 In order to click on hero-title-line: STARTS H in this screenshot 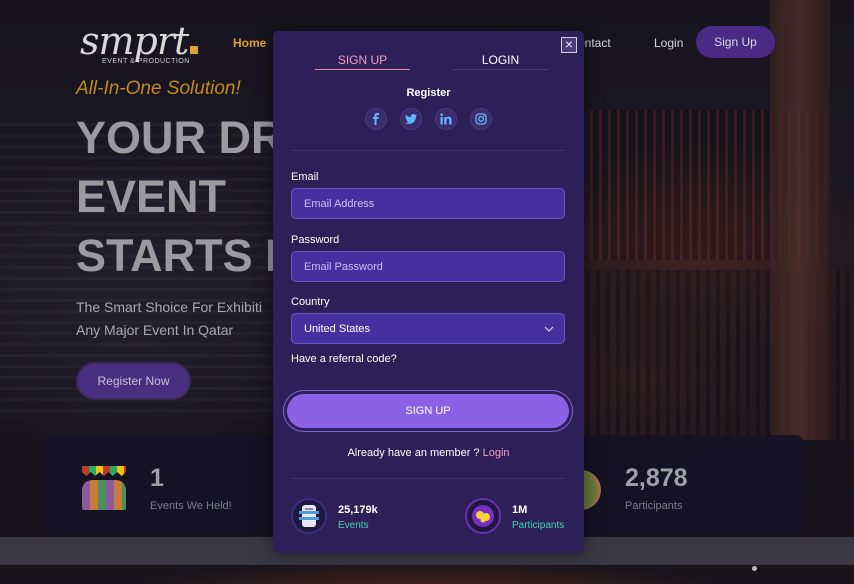, I will do `click(176, 255)`.